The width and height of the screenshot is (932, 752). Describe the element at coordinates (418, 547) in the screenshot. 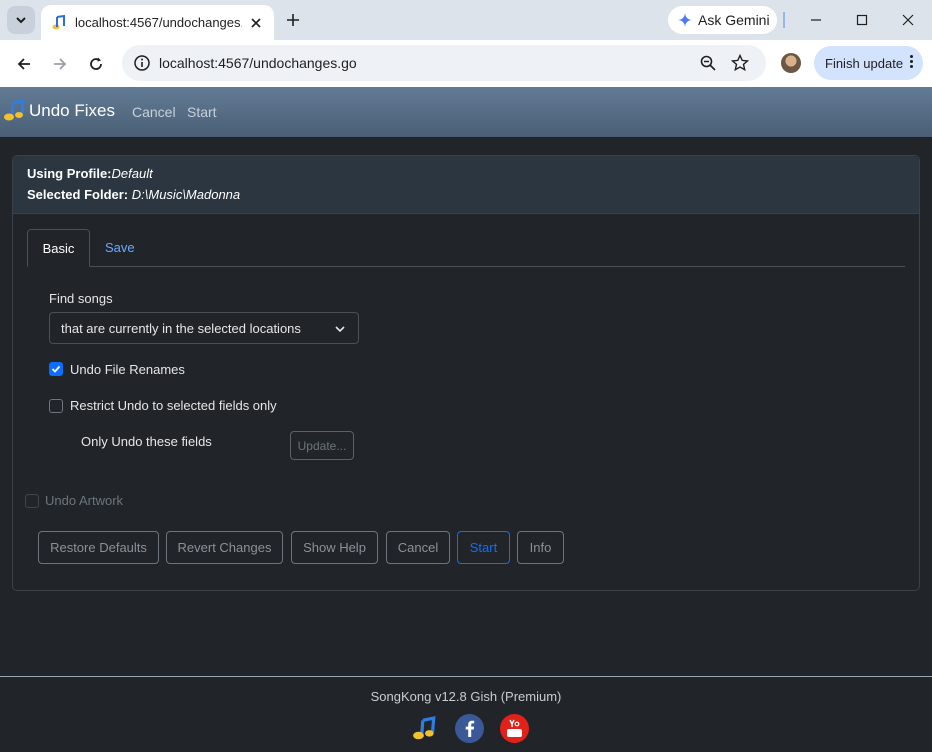

I see `cancel-button: Cancel` at that location.